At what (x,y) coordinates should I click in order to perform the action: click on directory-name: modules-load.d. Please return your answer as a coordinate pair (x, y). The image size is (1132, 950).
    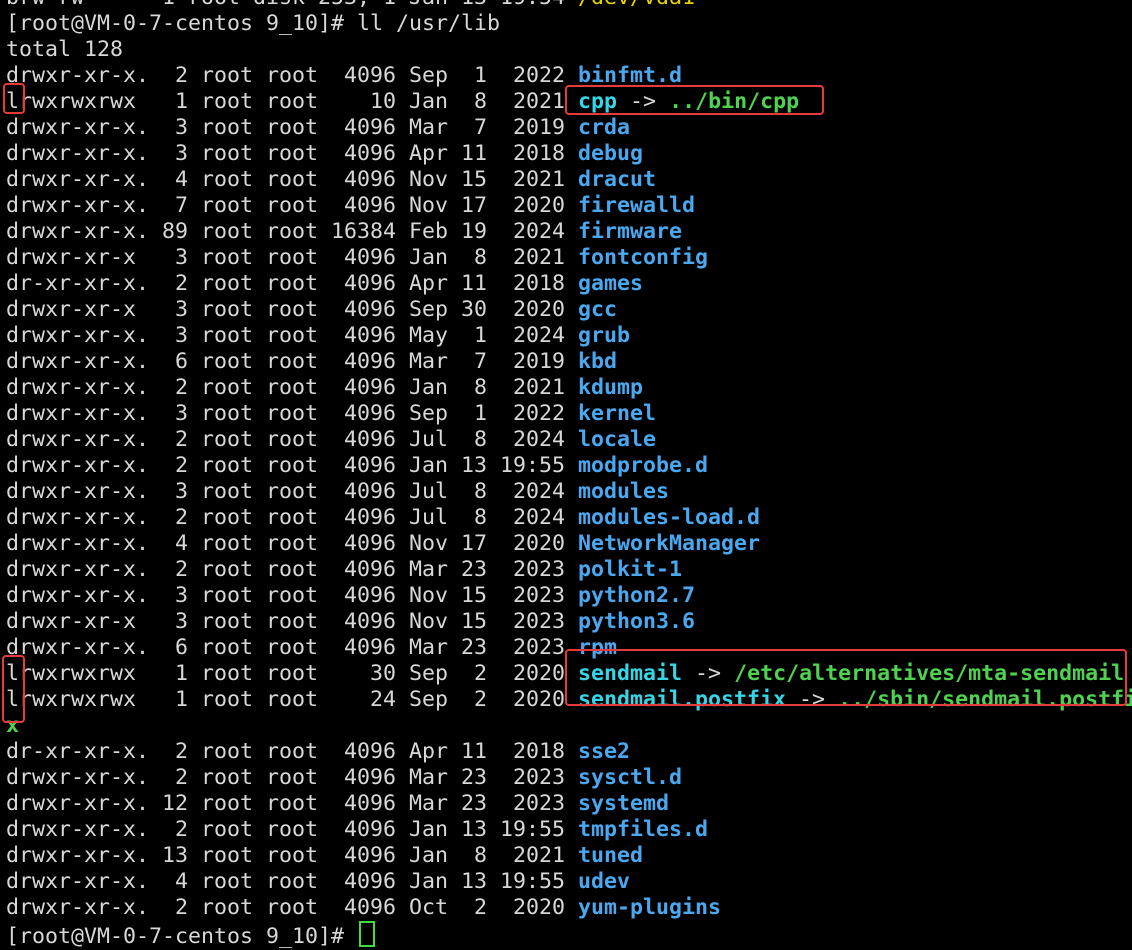
    Looking at the image, I should click on (669, 517).